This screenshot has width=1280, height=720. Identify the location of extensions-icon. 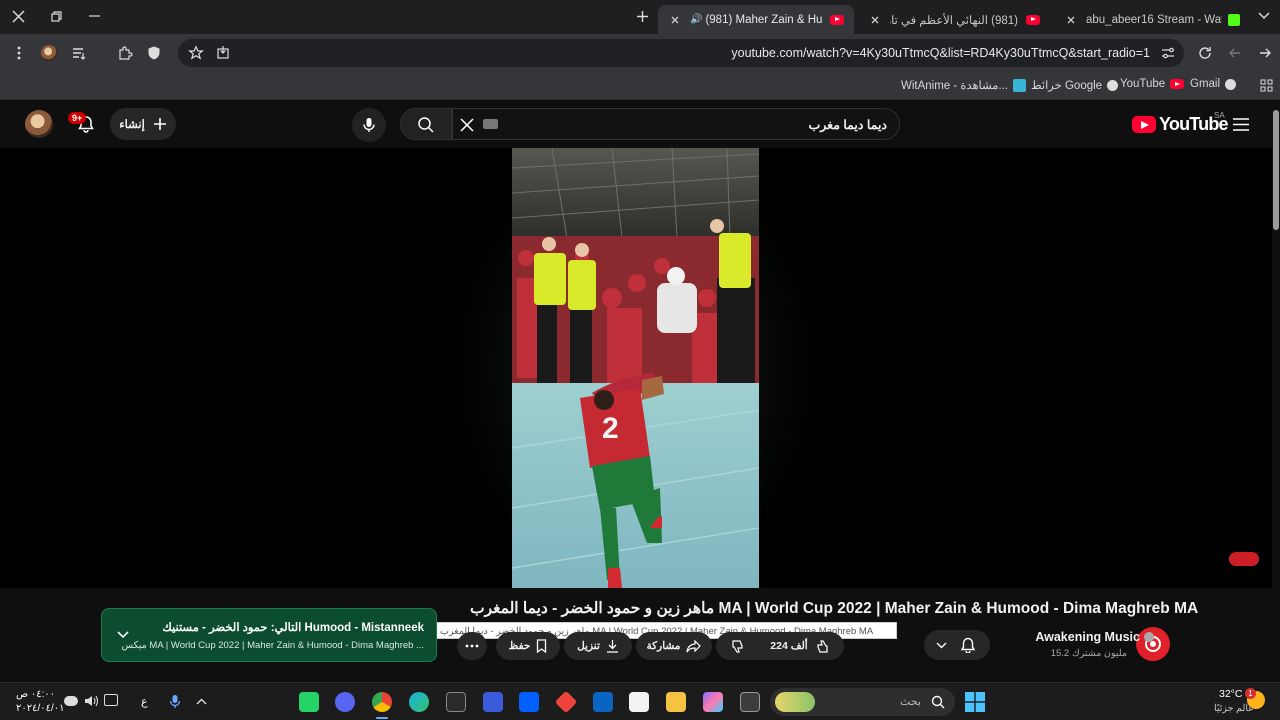
(125, 53).